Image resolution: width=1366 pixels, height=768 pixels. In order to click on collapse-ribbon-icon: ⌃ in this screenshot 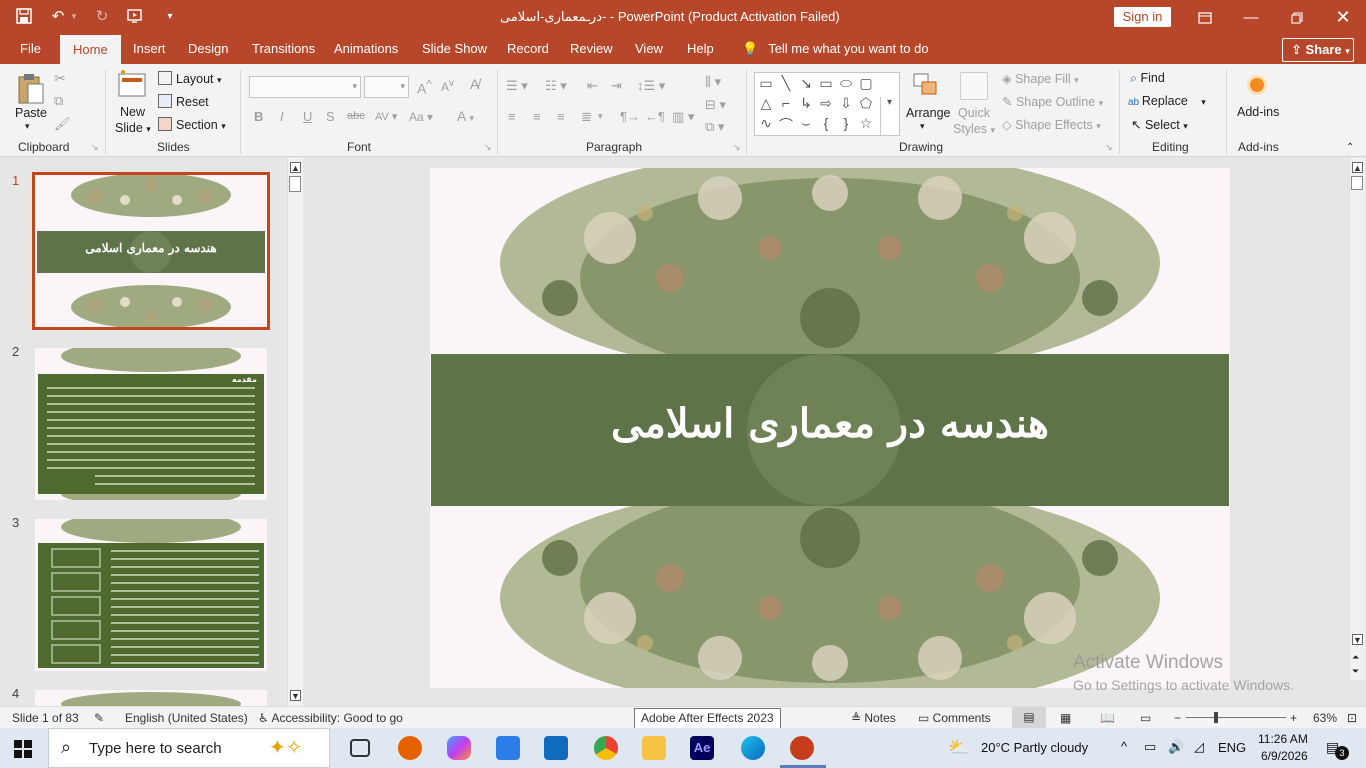, I will do `click(1350, 147)`.